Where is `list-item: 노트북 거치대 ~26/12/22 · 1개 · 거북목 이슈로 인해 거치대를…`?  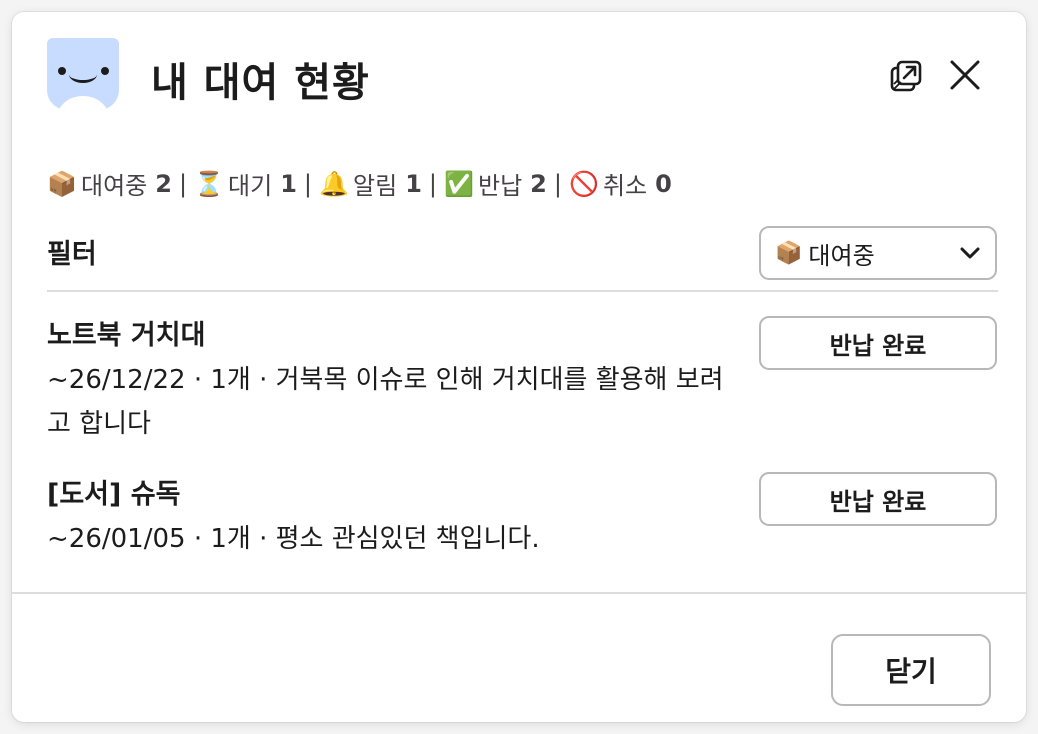 list-item: 노트북 거치대 ~26/12/22 · 1개 · 거북목 이슈로 인해 거치대를… is located at coordinates (397, 382).